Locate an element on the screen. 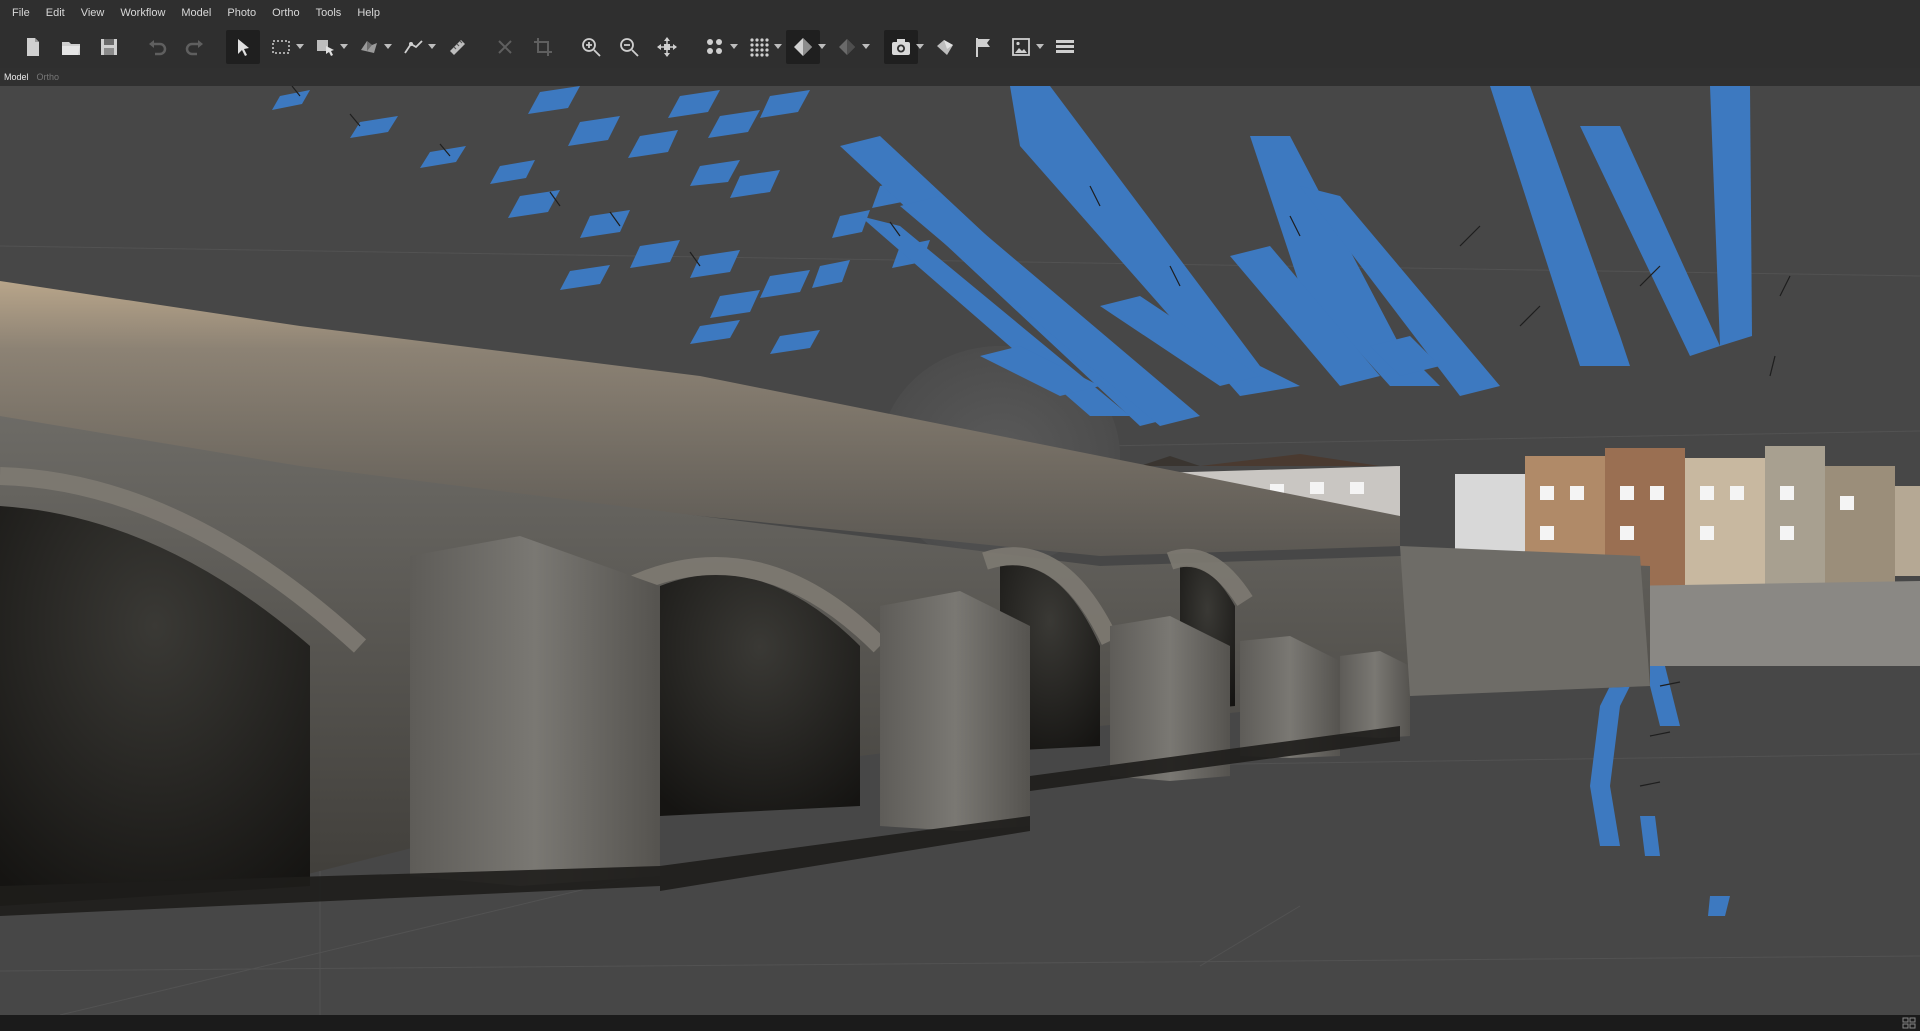  menu-view: View is located at coordinates (93, 13).